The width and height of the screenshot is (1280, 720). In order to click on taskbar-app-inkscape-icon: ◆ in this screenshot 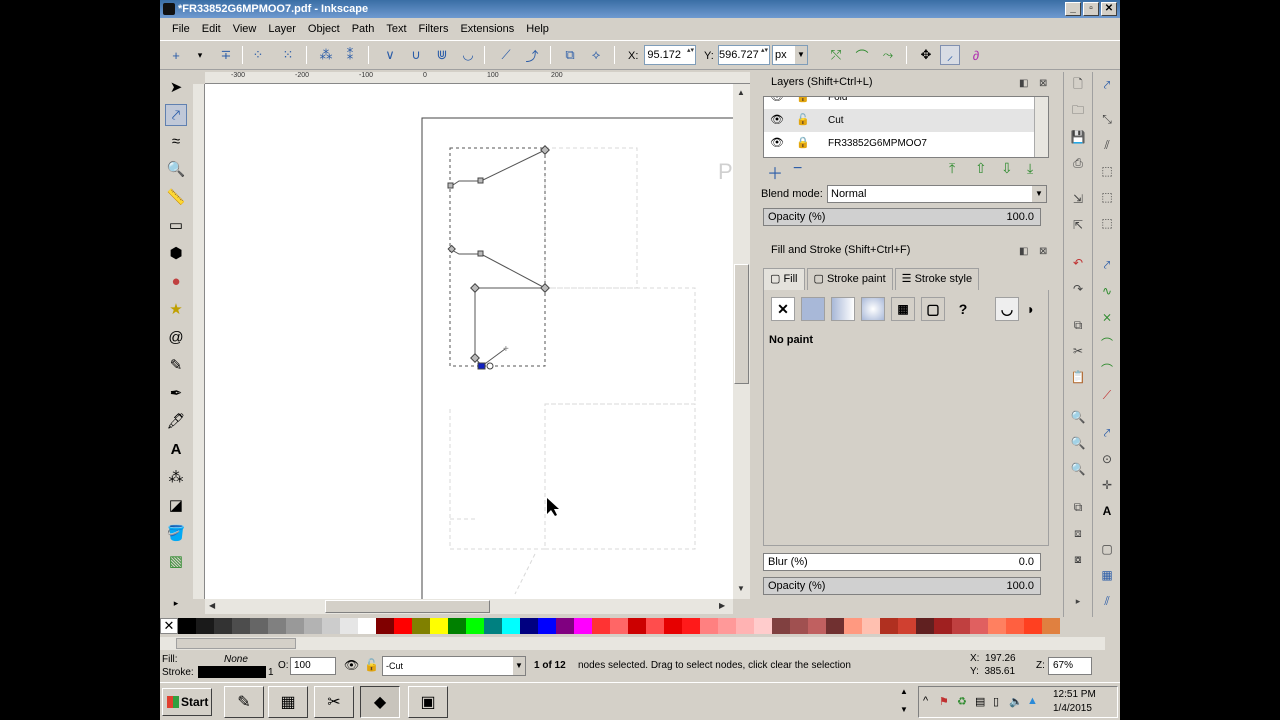, I will do `click(380, 702)`.